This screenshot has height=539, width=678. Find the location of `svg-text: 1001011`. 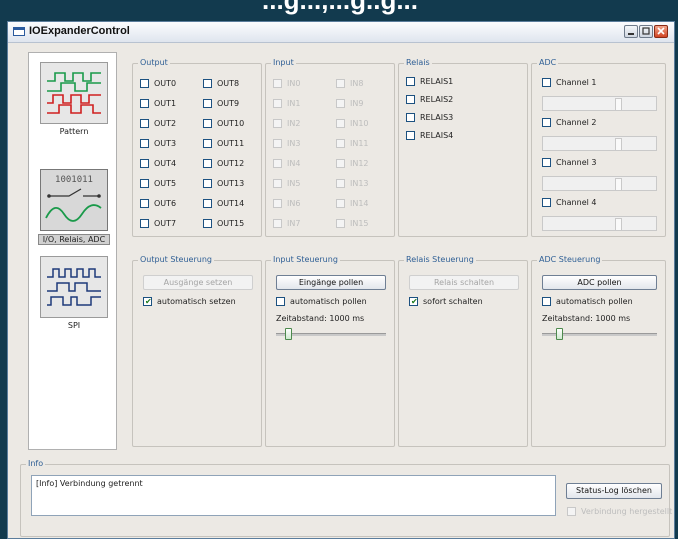

svg-text: 1001011 is located at coordinates (74, 180).